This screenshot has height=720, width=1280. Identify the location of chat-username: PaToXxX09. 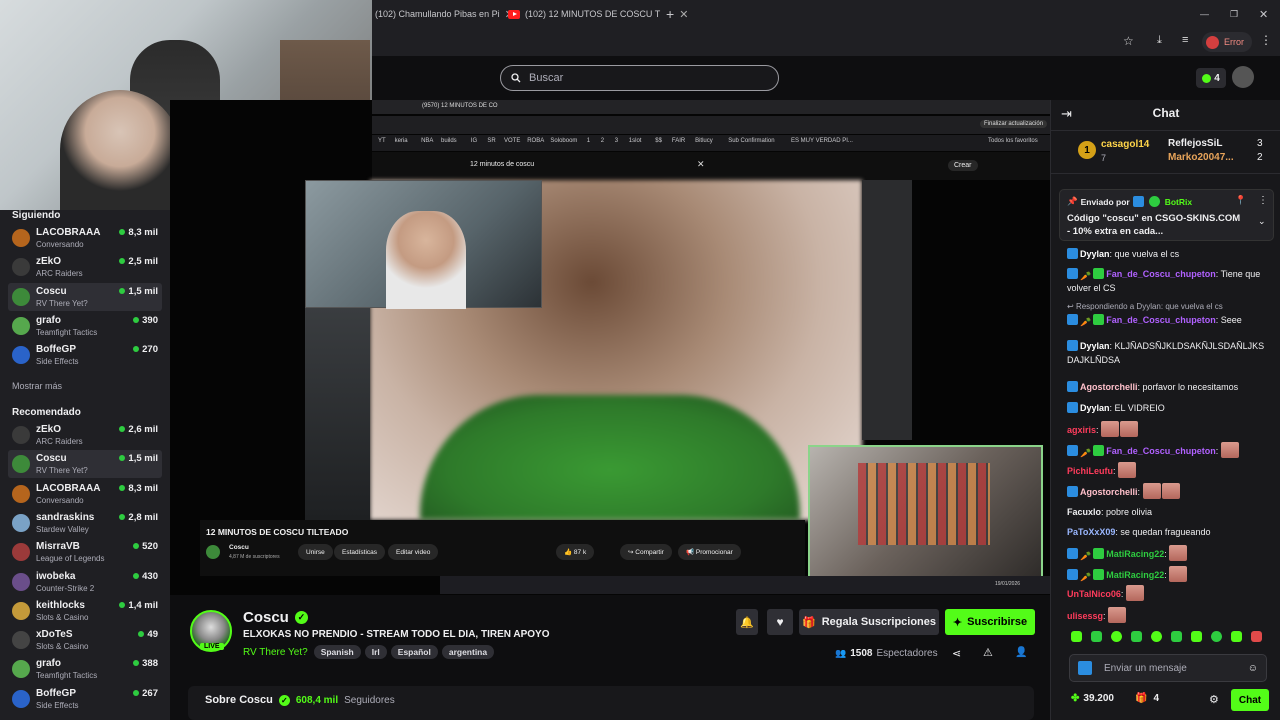
(1091, 532).